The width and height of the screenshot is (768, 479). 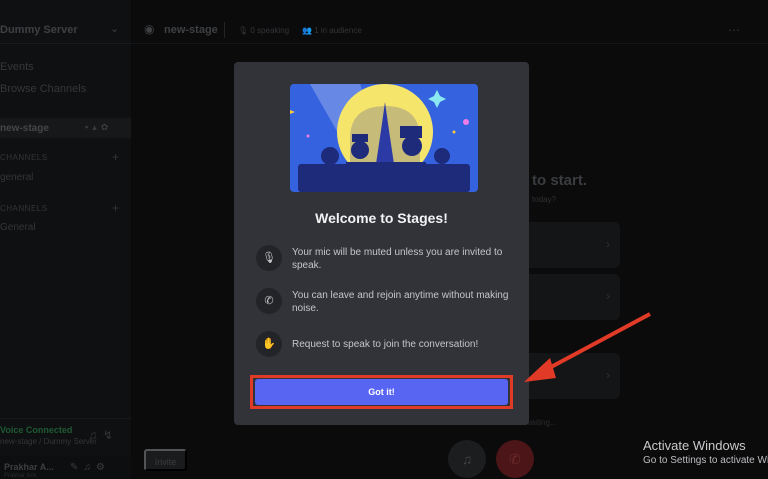 I want to click on sidebar-item-browse-channels: Browse Channels, so click(x=43, y=89).